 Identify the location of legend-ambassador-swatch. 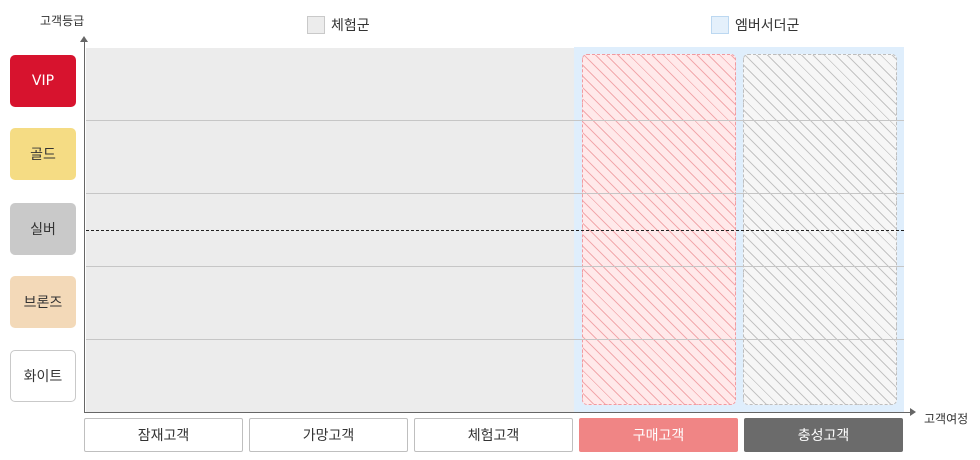
(720, 25).